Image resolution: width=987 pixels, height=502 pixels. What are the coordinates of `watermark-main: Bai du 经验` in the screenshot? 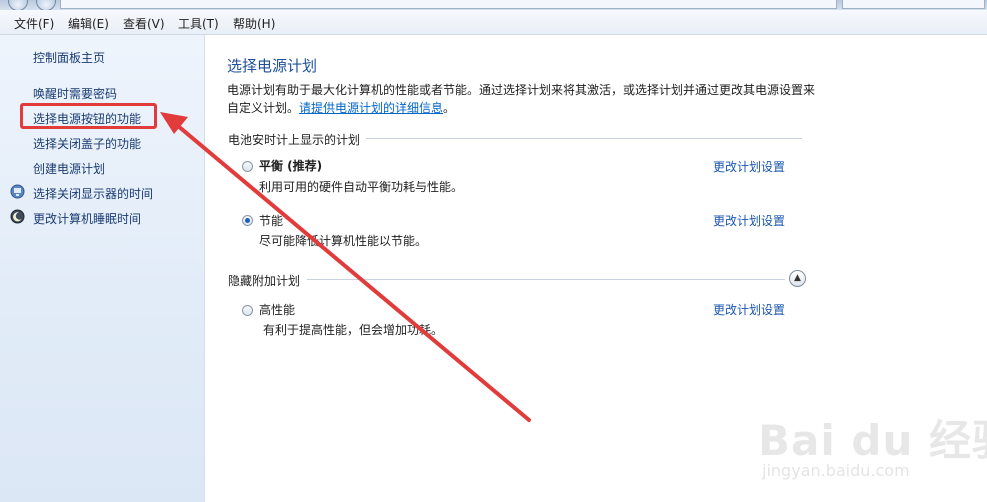 It's located at (872, 440).